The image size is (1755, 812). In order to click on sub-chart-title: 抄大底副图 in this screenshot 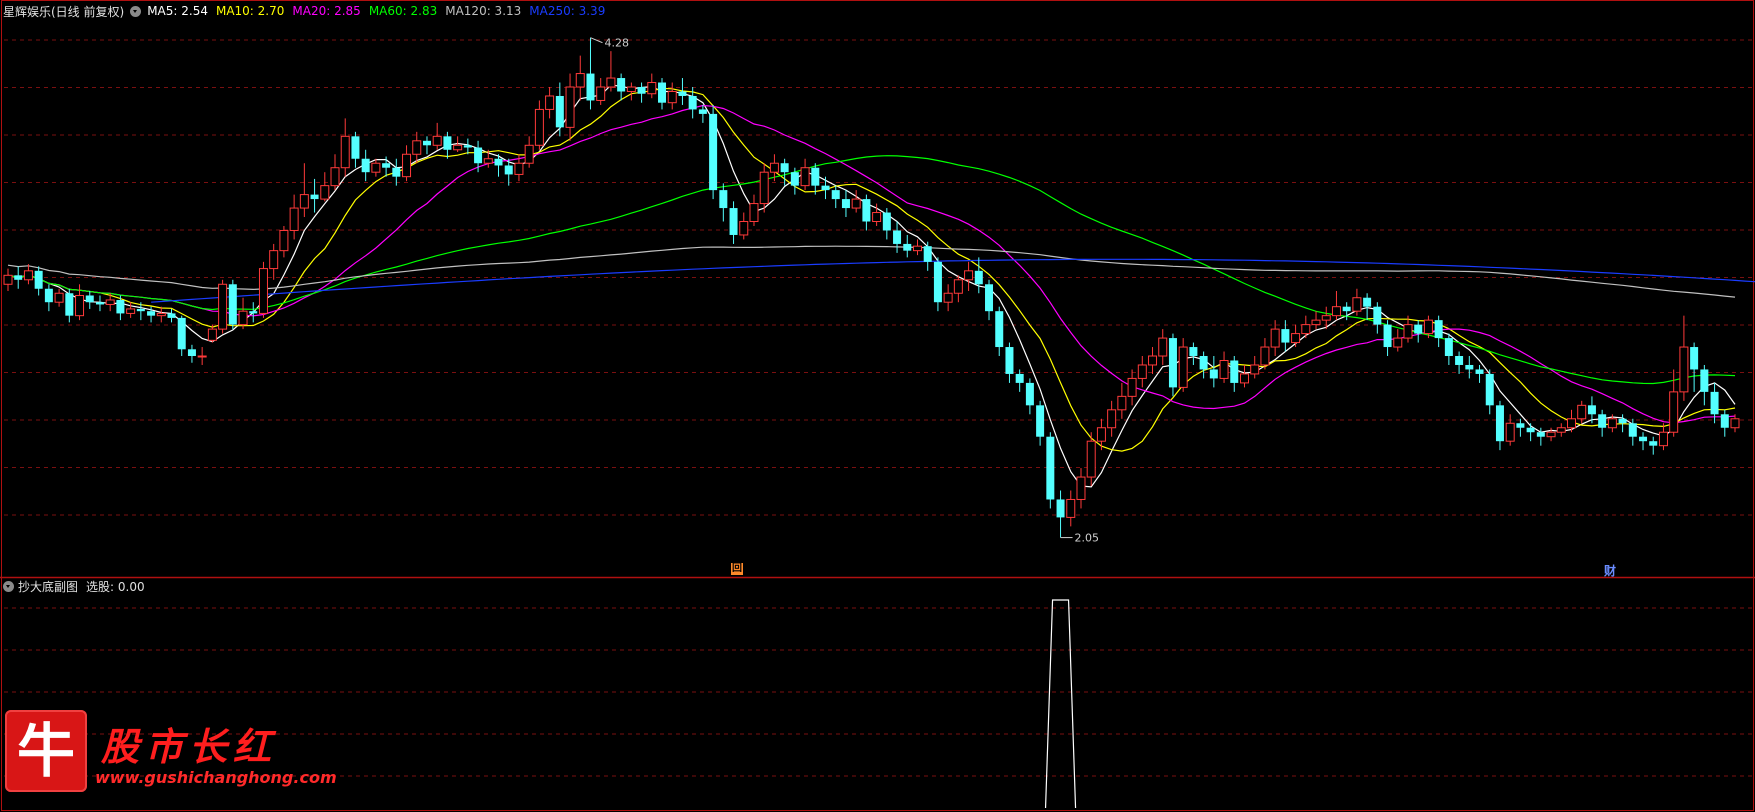, I will do `click(48, 586)`.